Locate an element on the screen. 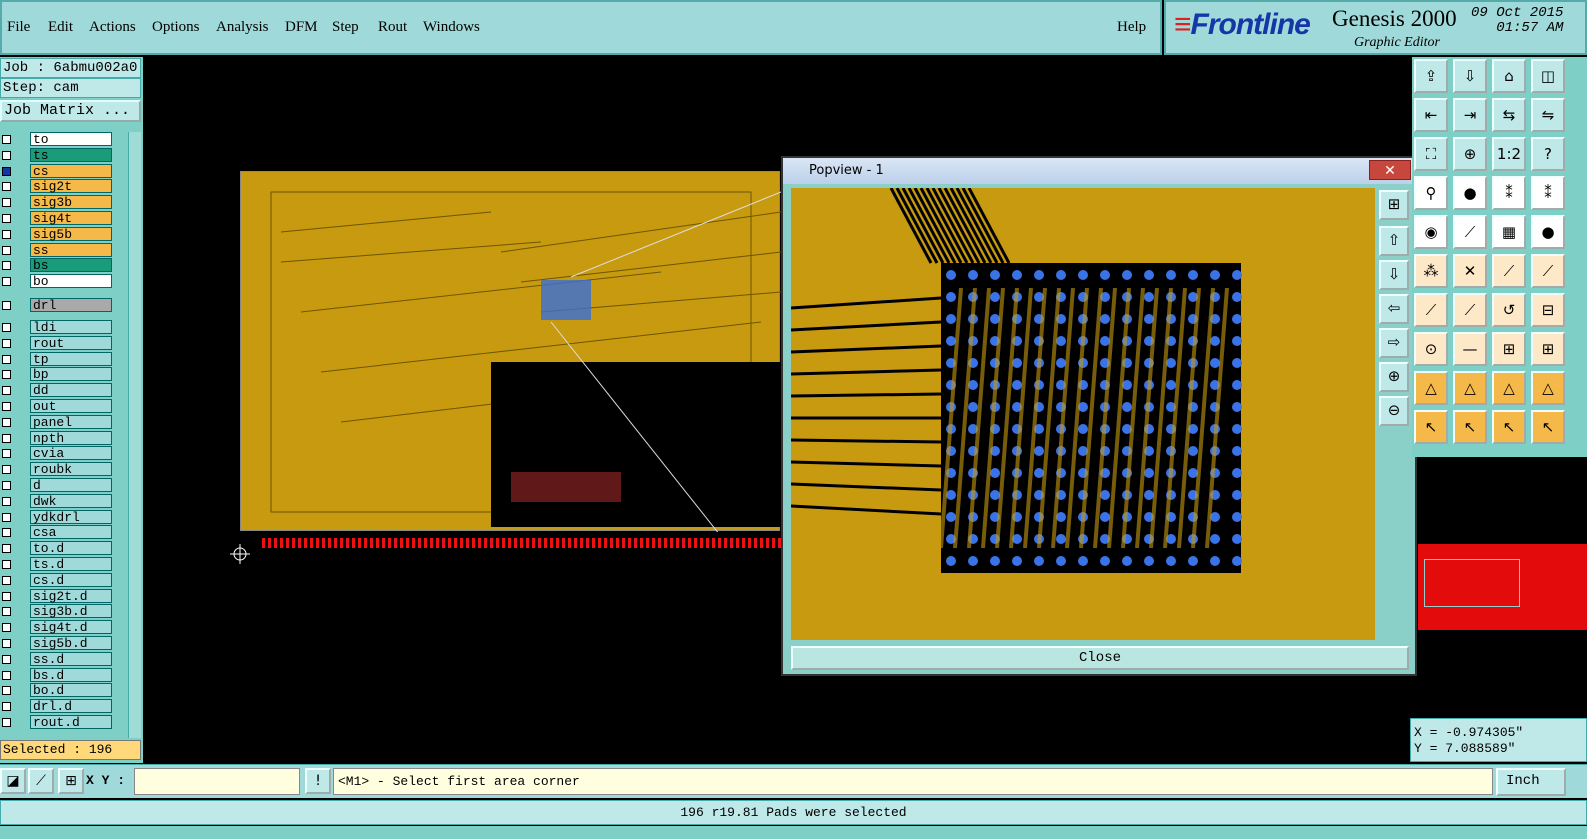 The width and height of the screenshot is (1587, 839). layer-row-sig2t: sig2t is located at coordinates (63, 186).